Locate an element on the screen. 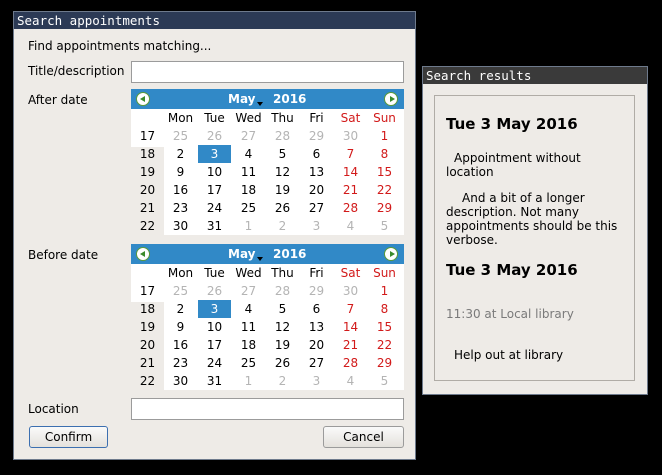 The height and width of the screenshot is (475, 662). results-window-title: Search results is located at coordinates (535, 75).